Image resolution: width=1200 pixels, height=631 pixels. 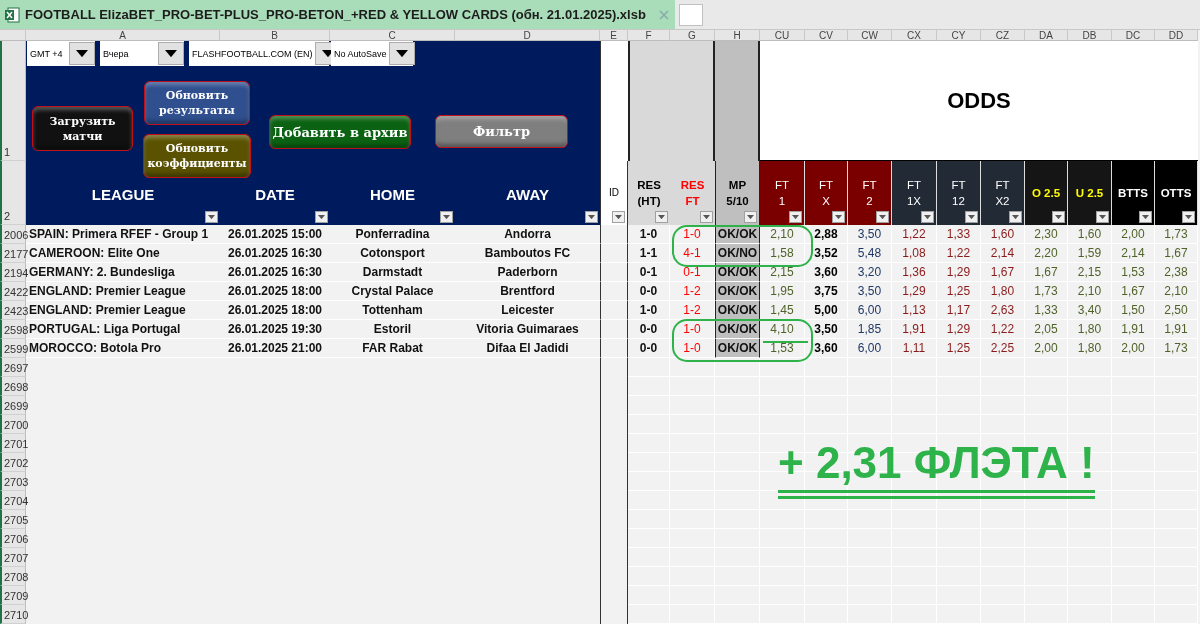 I want to click on column-header: B, so click(x=275, y=35).